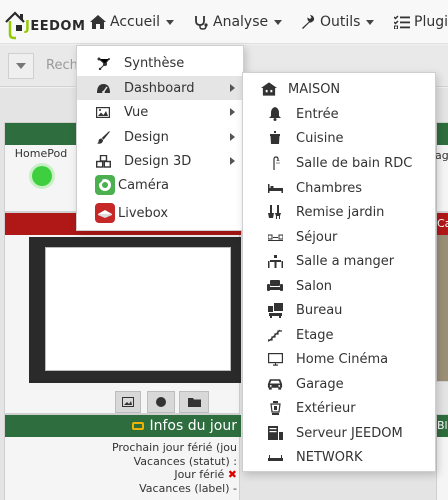  Describe the element at coordinates (402, 22) in the screenshot. I see `tasks-icon` at that location.